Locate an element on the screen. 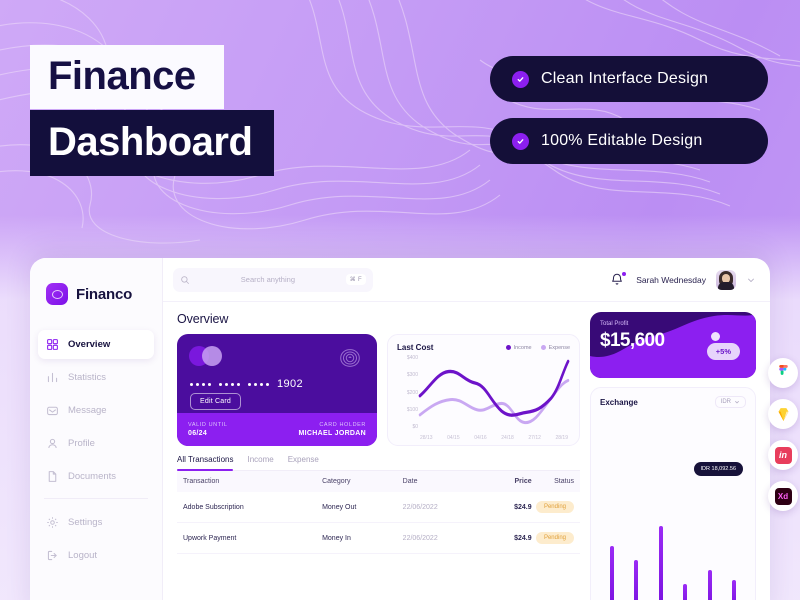 This screenshot has width=800, height=600. sidebar-item-documents: Documents is located at coordinates (96, 476).